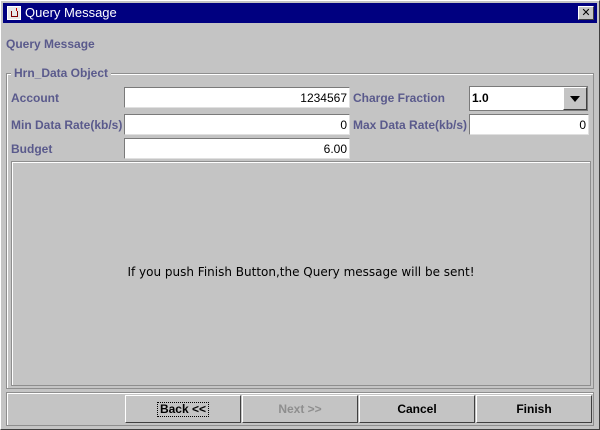  I want to click on cancel-button-label: Cancel, so click(417, 409).